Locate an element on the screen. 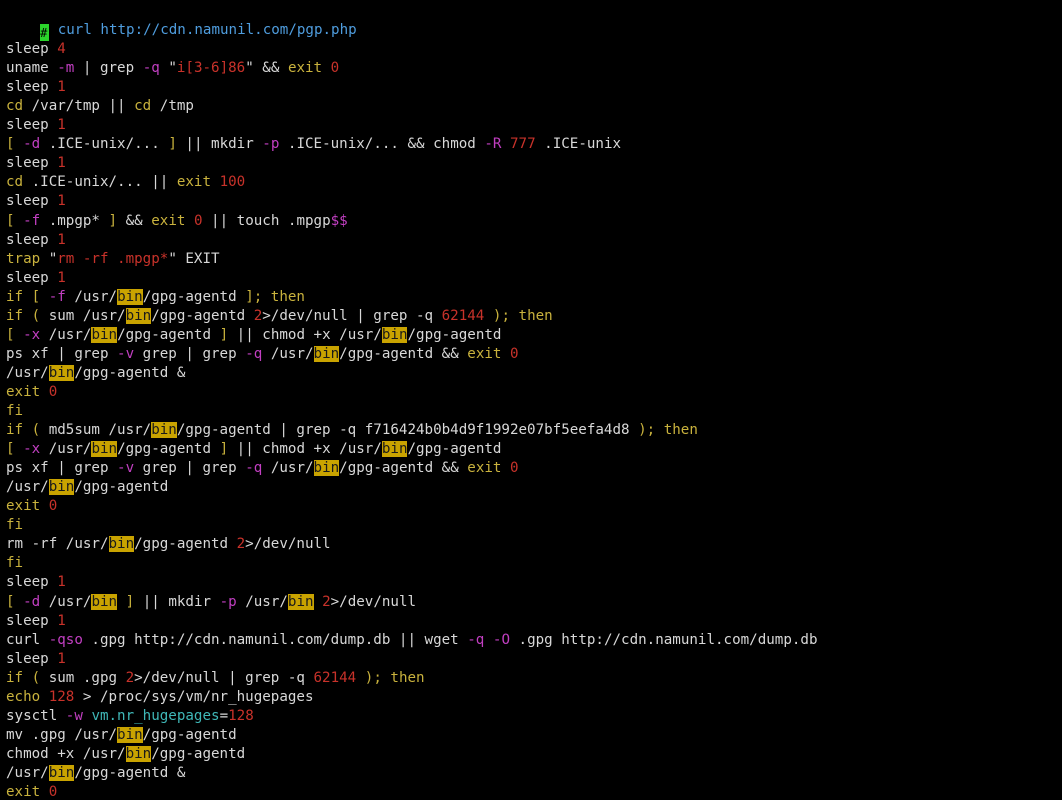  code-token: || chmod +x /usr/ is located at coordinates (305, 334).